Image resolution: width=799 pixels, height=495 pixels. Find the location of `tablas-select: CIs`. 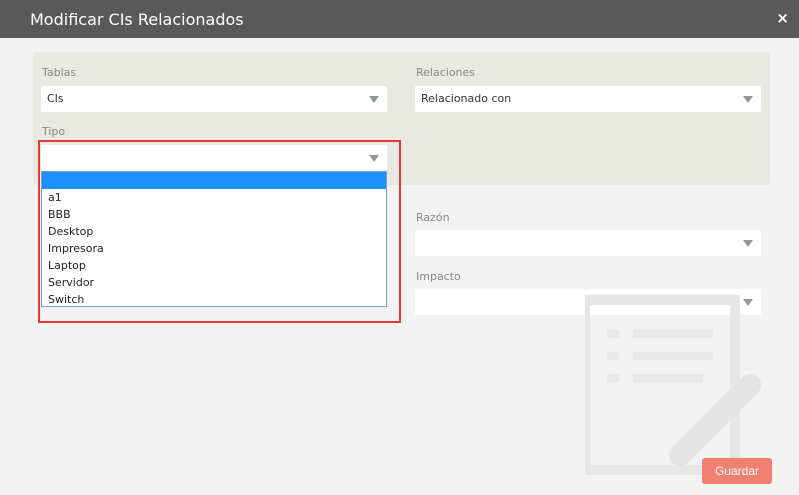

tablas-select: CIs is located at coordinates (214, 99).